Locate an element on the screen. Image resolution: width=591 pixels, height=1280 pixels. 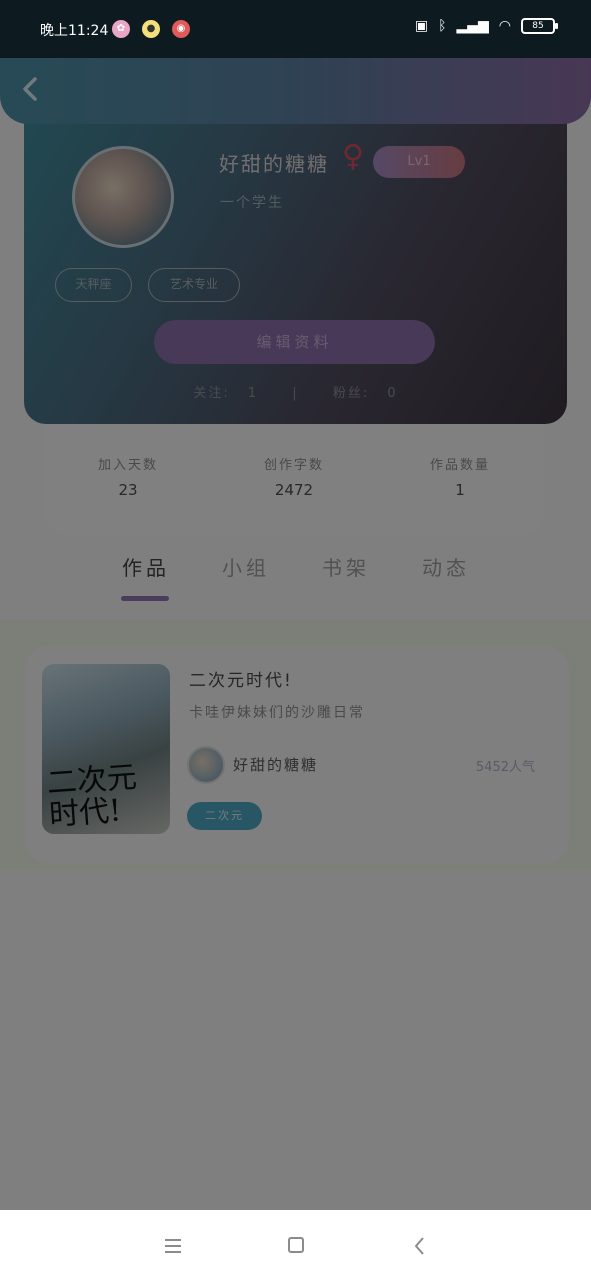
stats-card: 加入天数 23 创作字数 2472 作品数量 1 is located at coordinates (295, 480).